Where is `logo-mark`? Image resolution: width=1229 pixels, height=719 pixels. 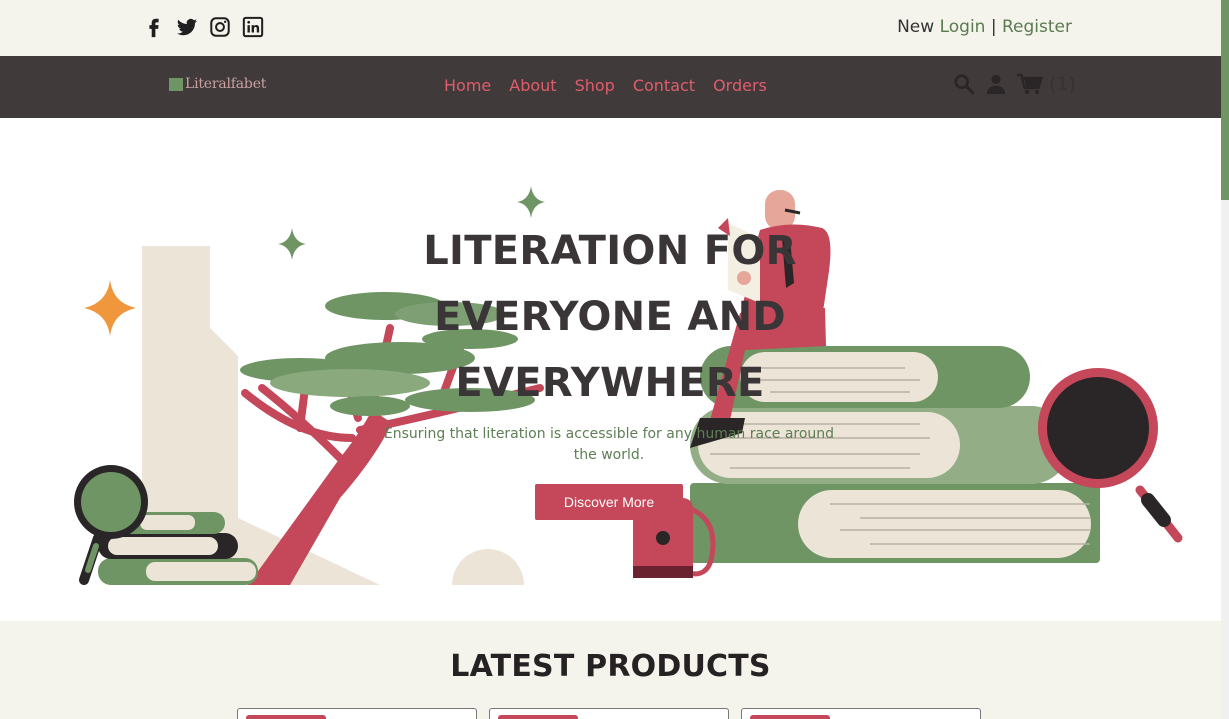
logo-mark is located at coordinates (176, 84).